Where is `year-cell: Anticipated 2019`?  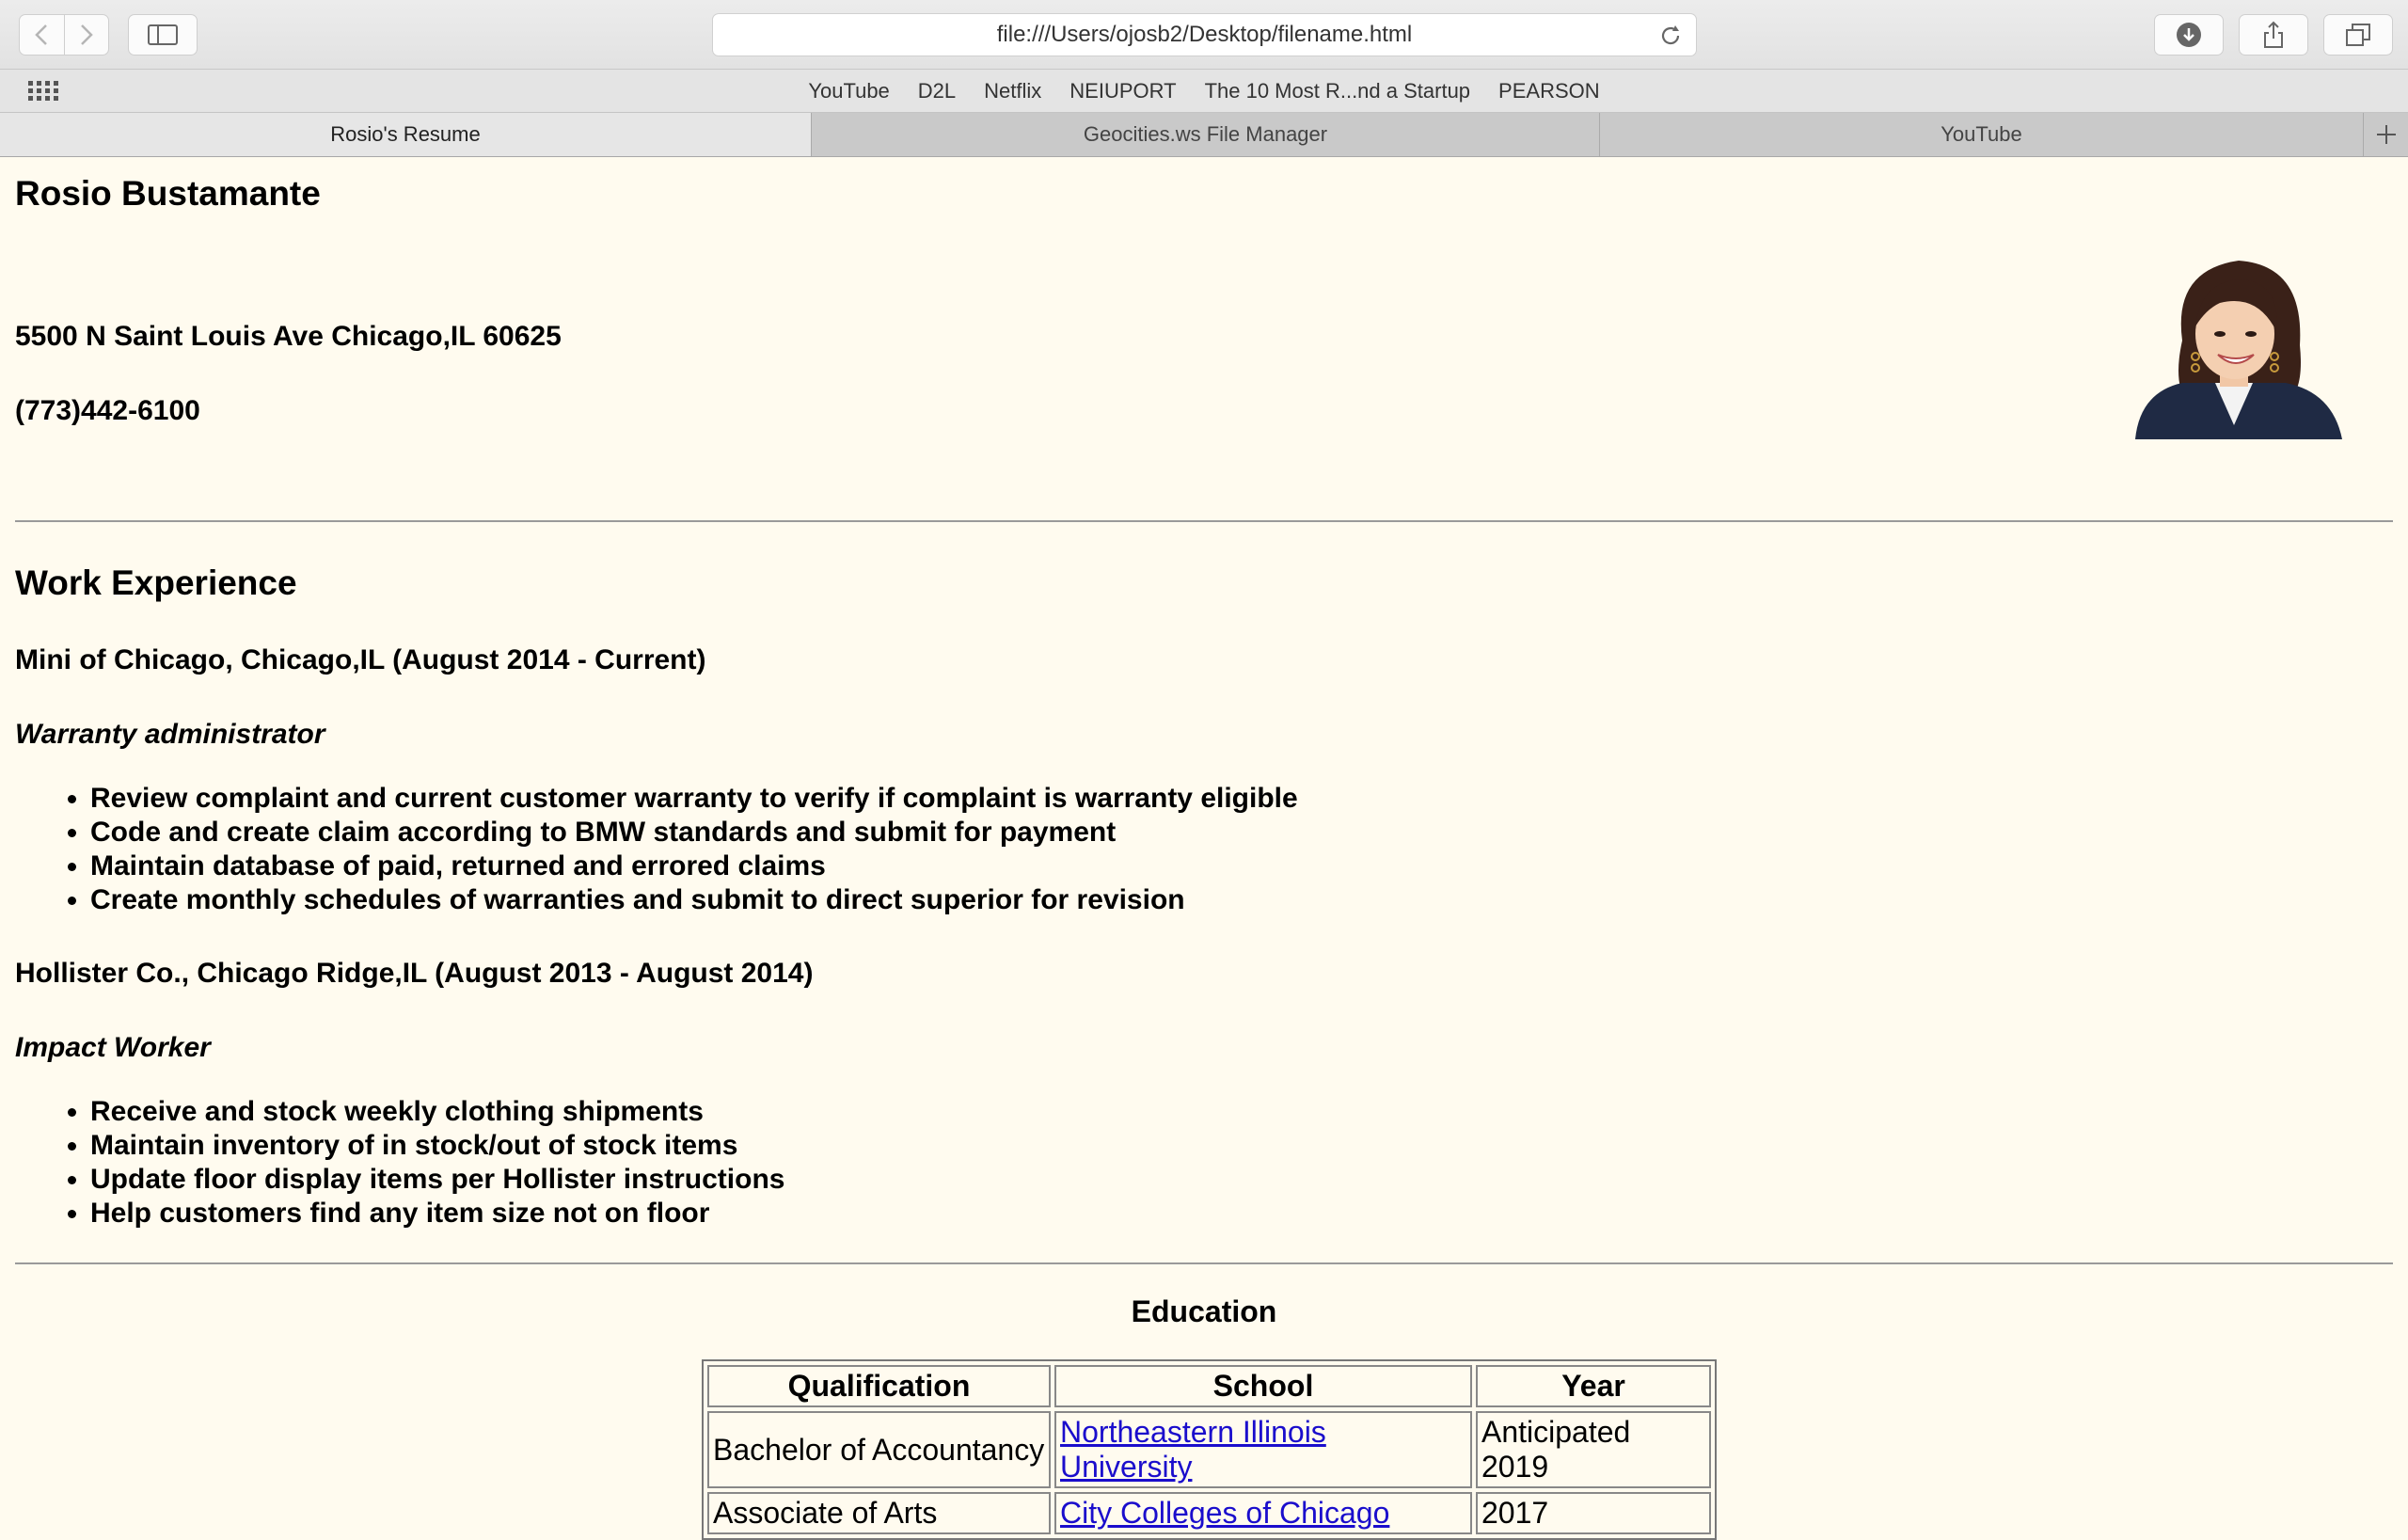
year-cell: Anticipated 2019 is located at coordinates (1594, 1449).